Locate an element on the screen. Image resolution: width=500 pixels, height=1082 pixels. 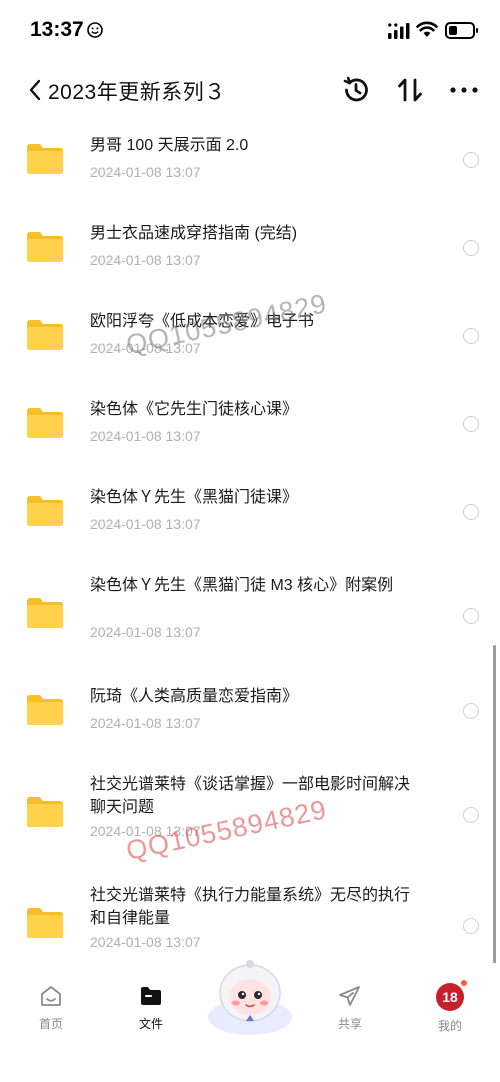
nav-files-label: 文件 is located at coordinates (150, 1024).